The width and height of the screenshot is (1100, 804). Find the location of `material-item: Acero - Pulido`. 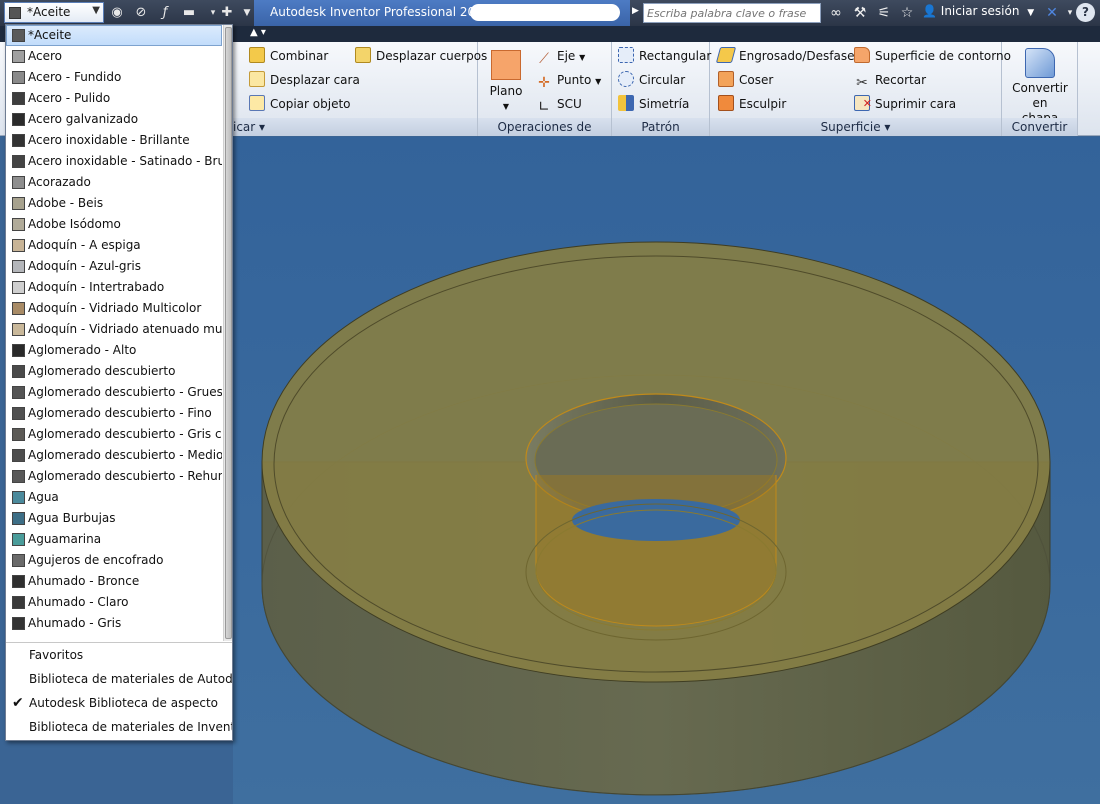

material-item: Acero - Pulido is located at coordinates (114, 98).